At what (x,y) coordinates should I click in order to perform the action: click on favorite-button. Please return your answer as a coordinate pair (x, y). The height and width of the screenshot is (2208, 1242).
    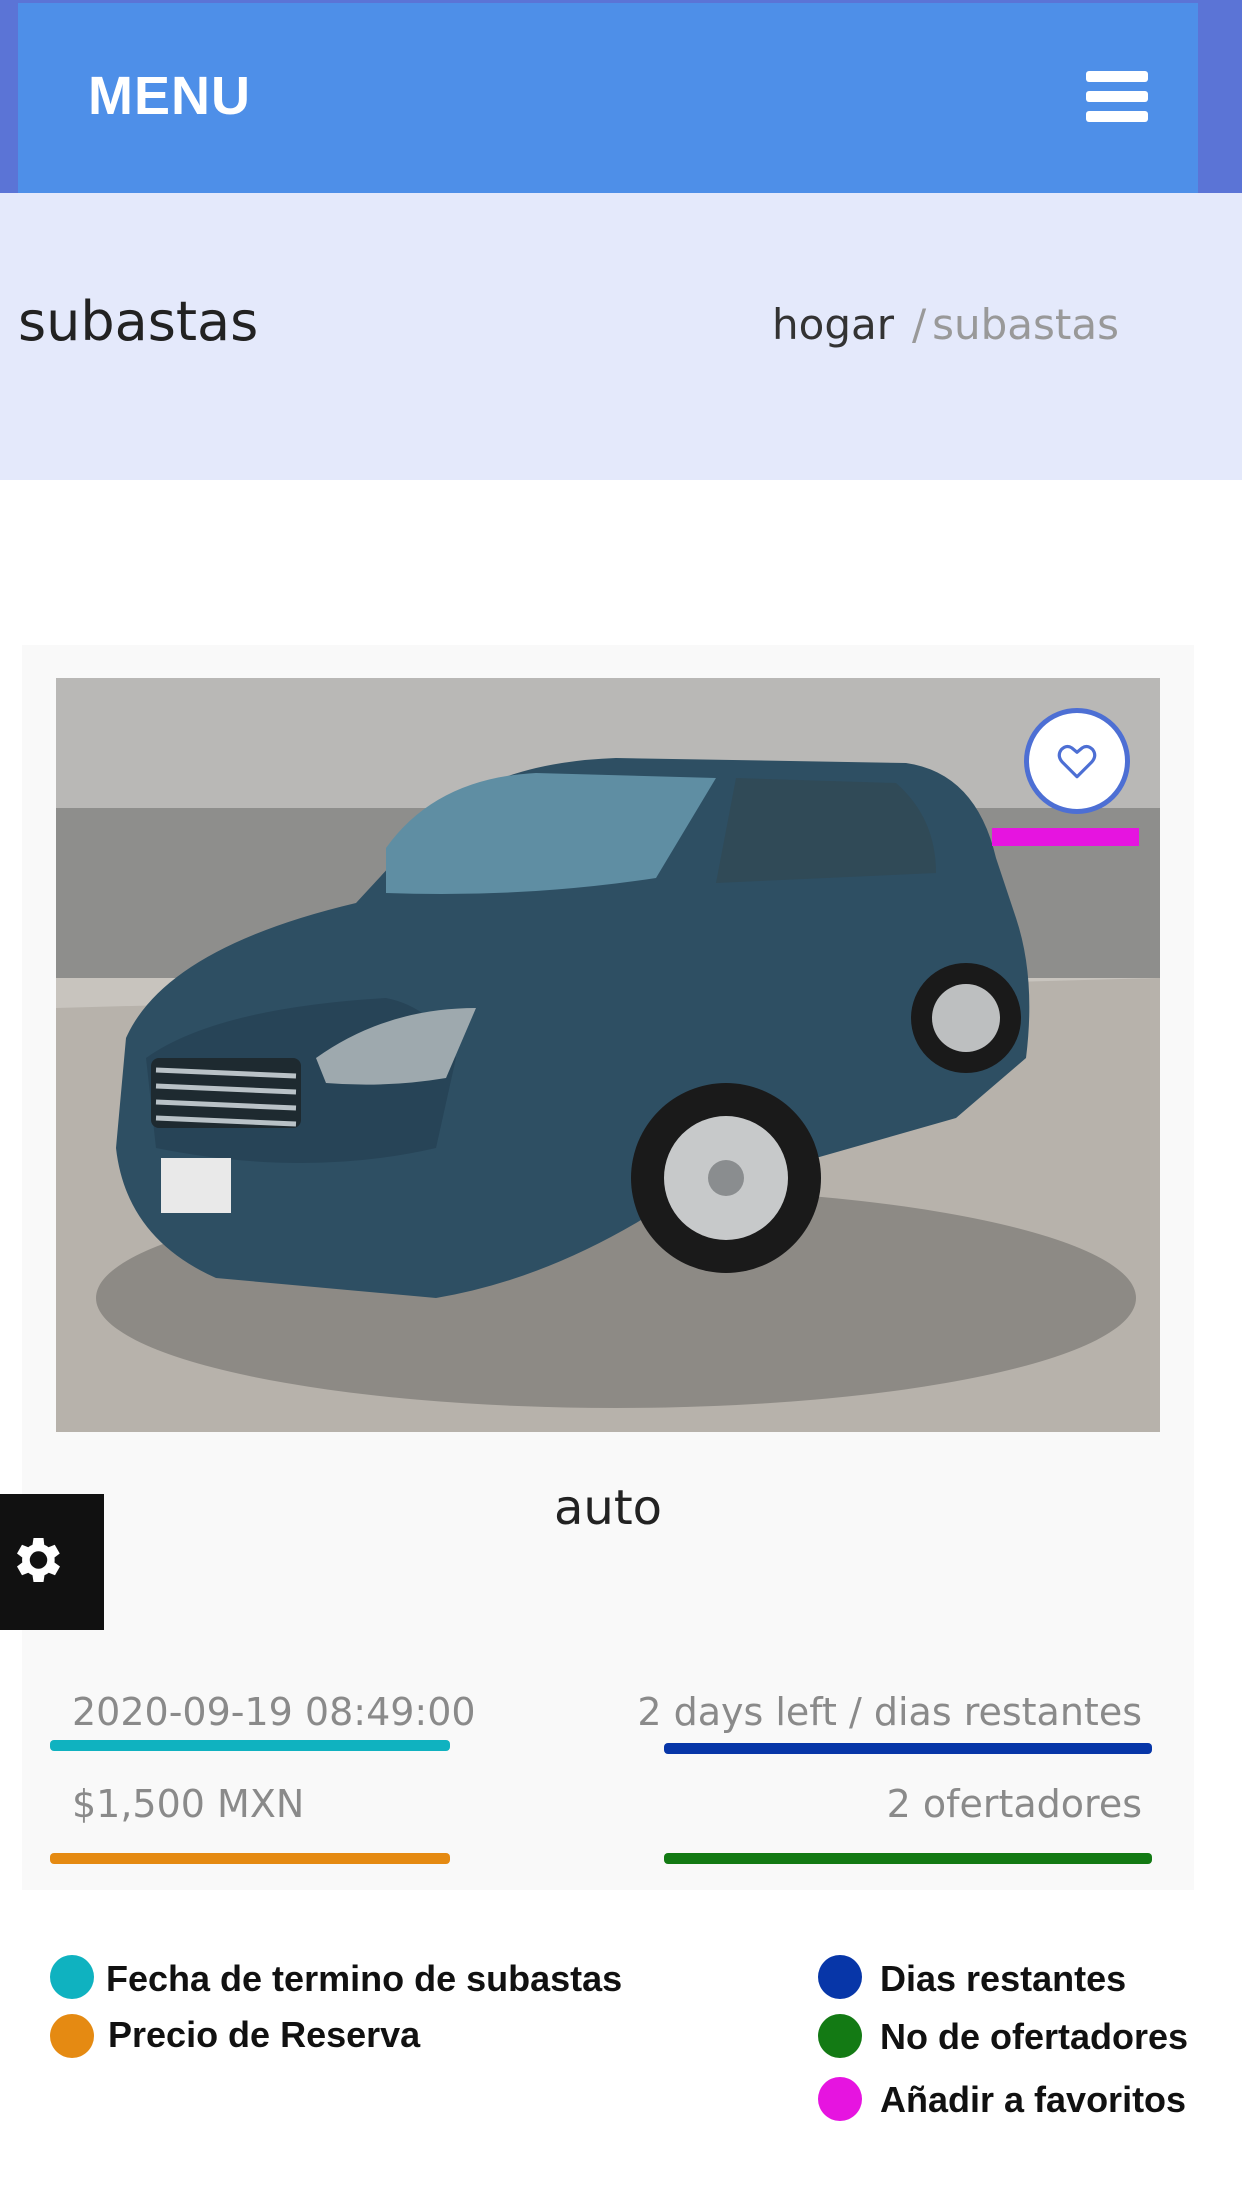
    Looking at the image, I should click on (1077, 761).